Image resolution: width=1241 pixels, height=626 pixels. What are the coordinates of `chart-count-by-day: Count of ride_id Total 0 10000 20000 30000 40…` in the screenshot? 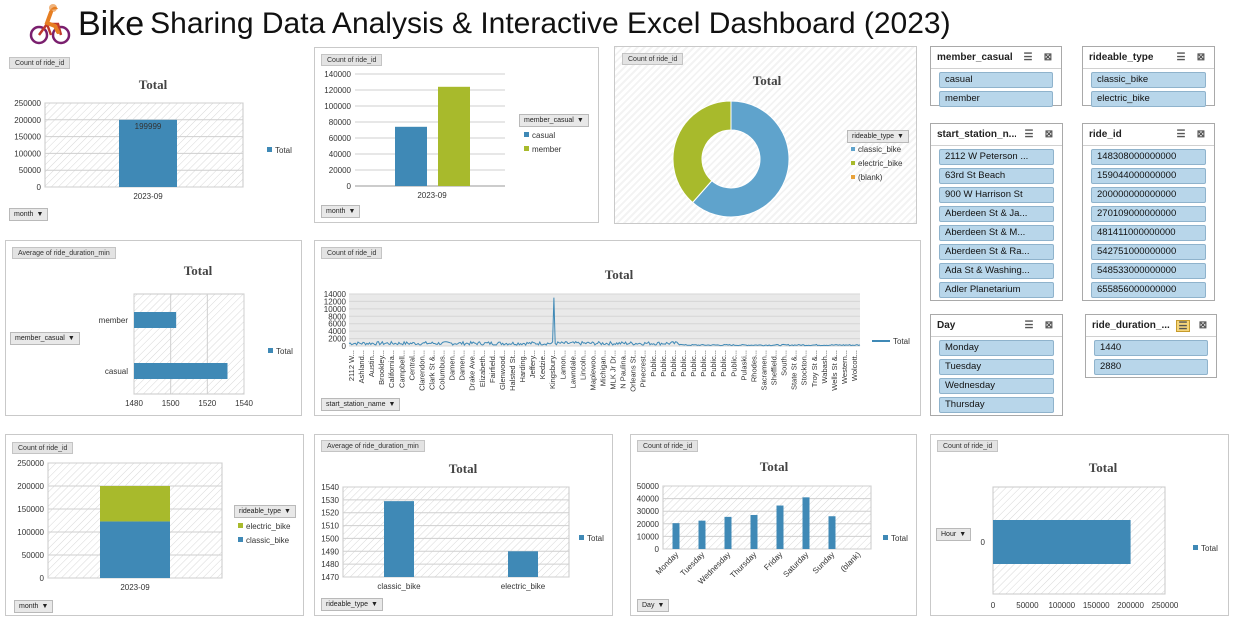 It's located at (773, 525).